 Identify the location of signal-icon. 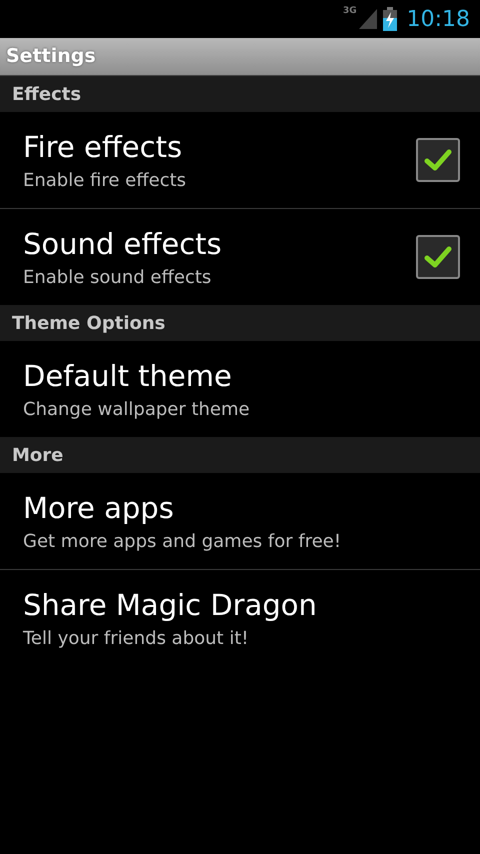
(367, 19).